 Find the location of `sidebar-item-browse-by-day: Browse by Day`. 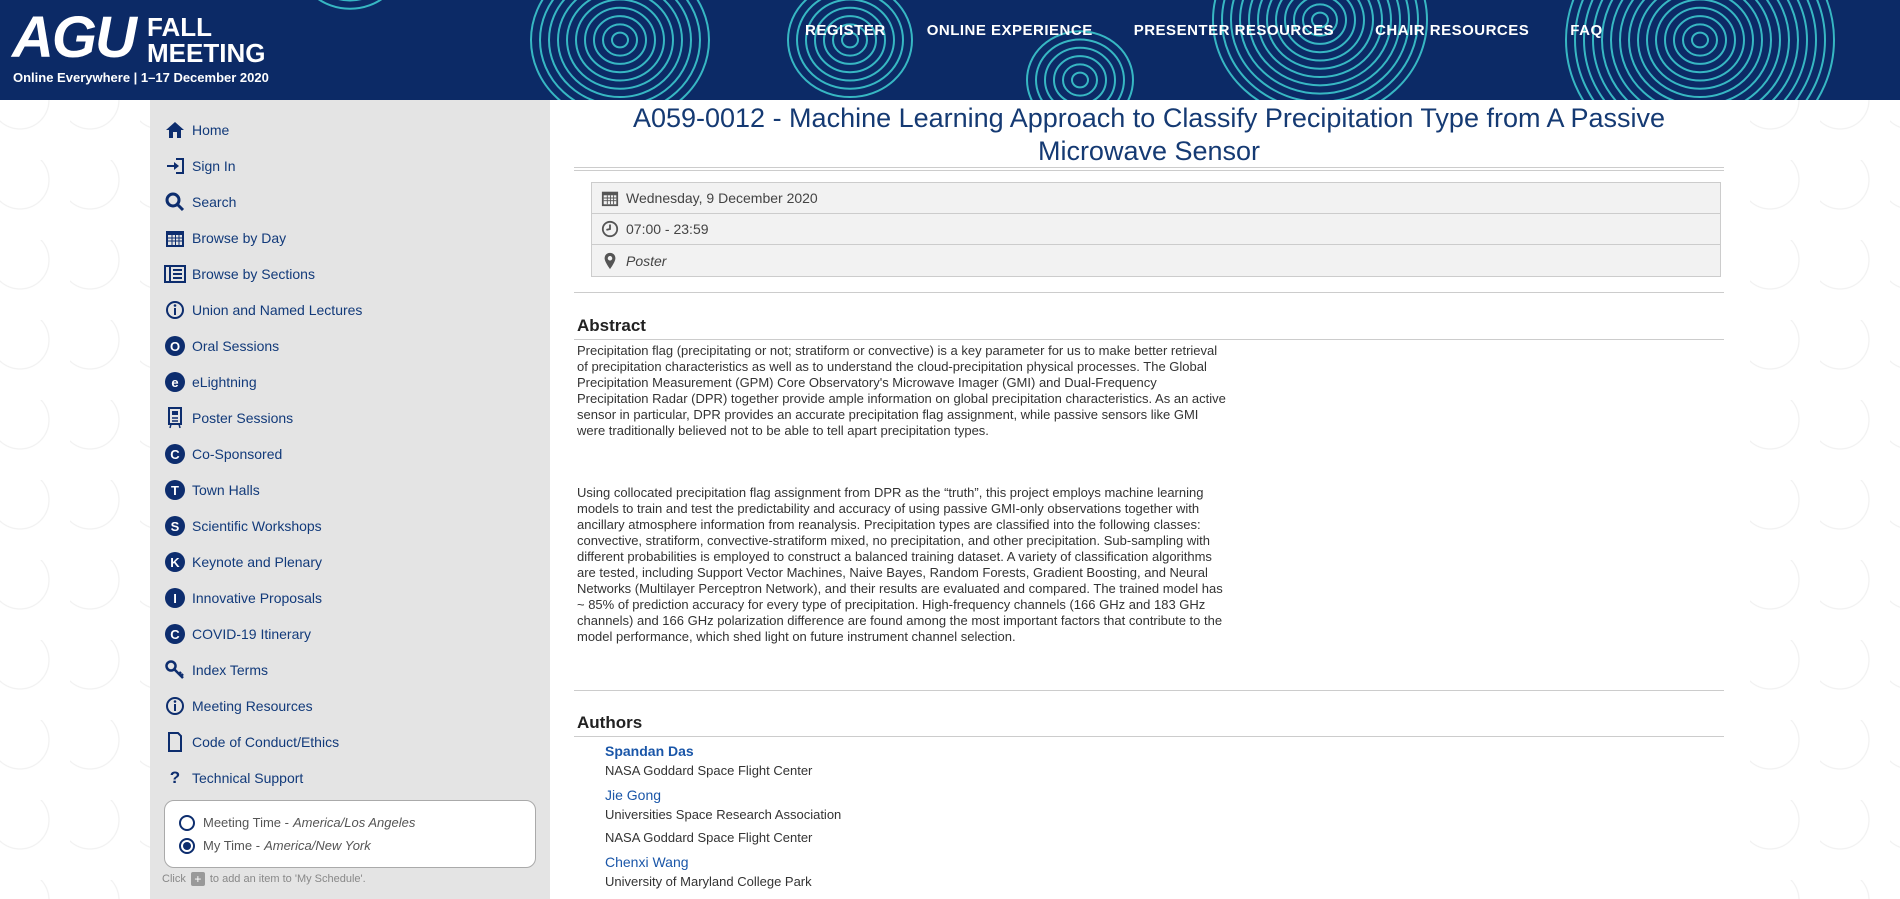

sidebar-item-browse-by-day: Browse by Day is located at coordinates (263, 238).